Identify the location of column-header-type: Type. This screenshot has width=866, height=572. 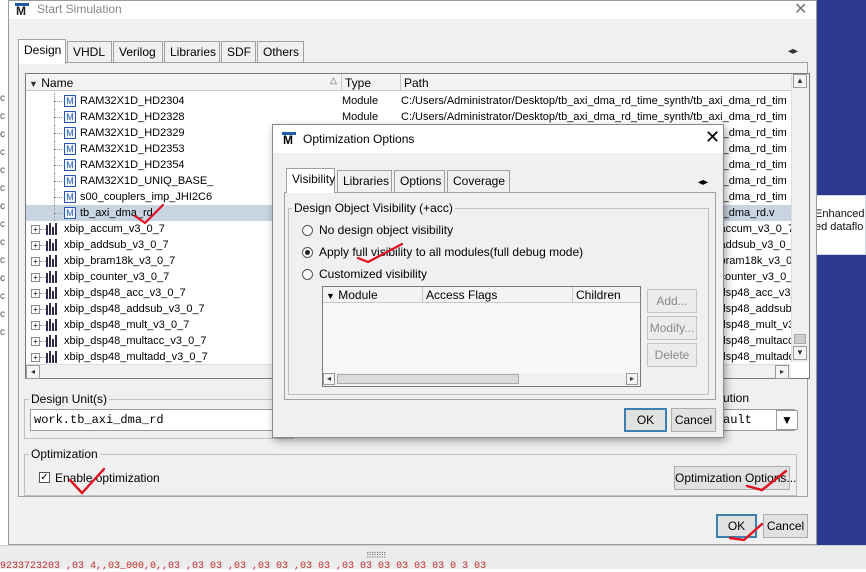
(371, 82).